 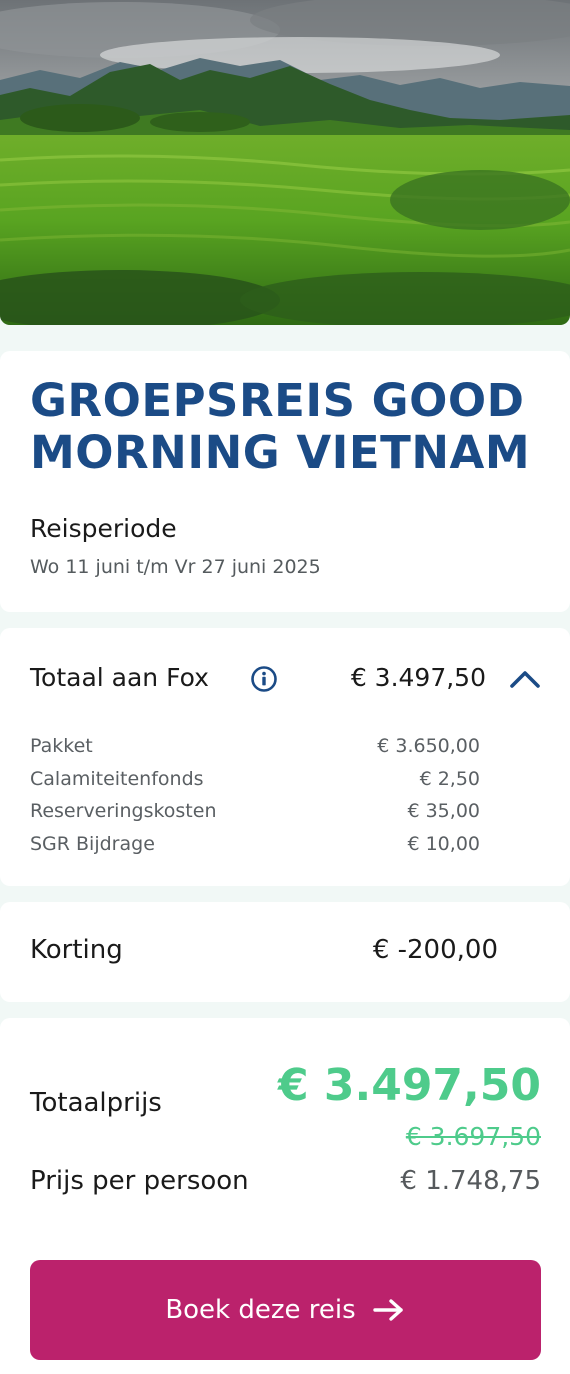 What do you see at coordinates (473, 1136) in the screenshot?
I see `old-price-value: € 3.697,50` at bounding box center [473, 1136].